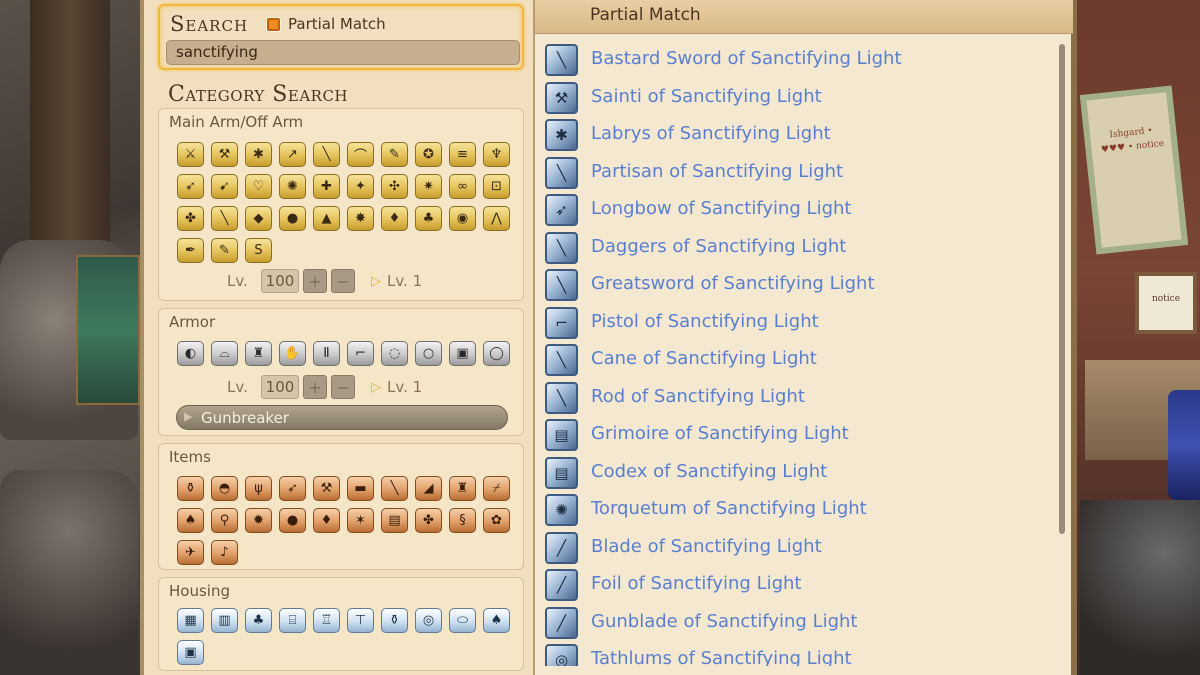  I want to click on tabletop-icon: ⚱, so click(394, 620).